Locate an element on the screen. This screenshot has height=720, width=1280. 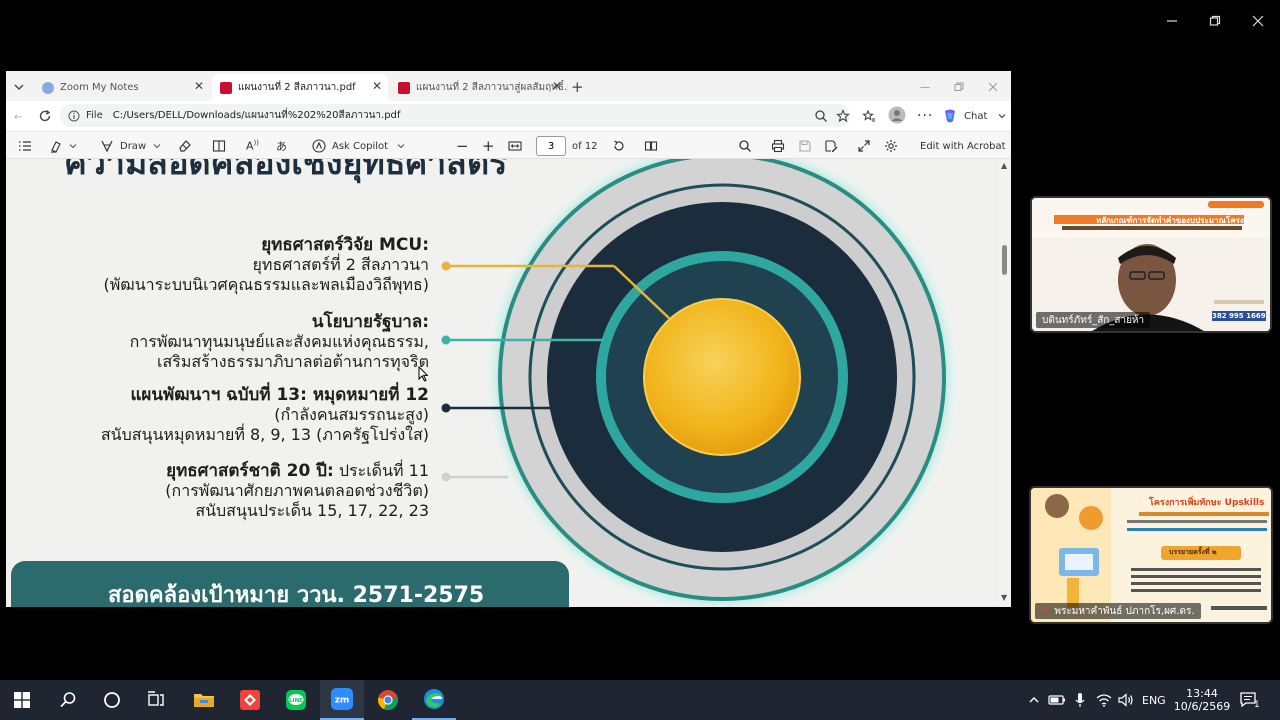
pdf-scrollbar: ▲ ▼ is located at coordinates (1005, 383).